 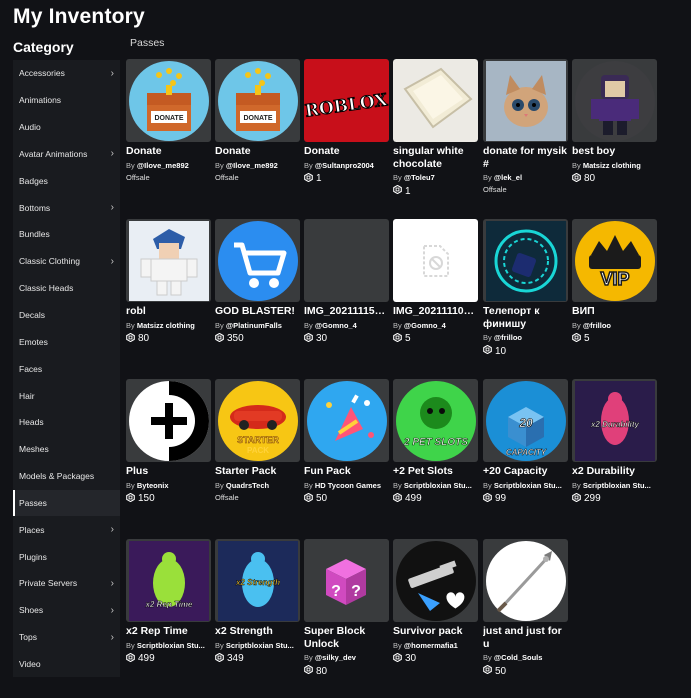 I want to click on sidebar-item-faces: Faces, so click(x=66, y=368).